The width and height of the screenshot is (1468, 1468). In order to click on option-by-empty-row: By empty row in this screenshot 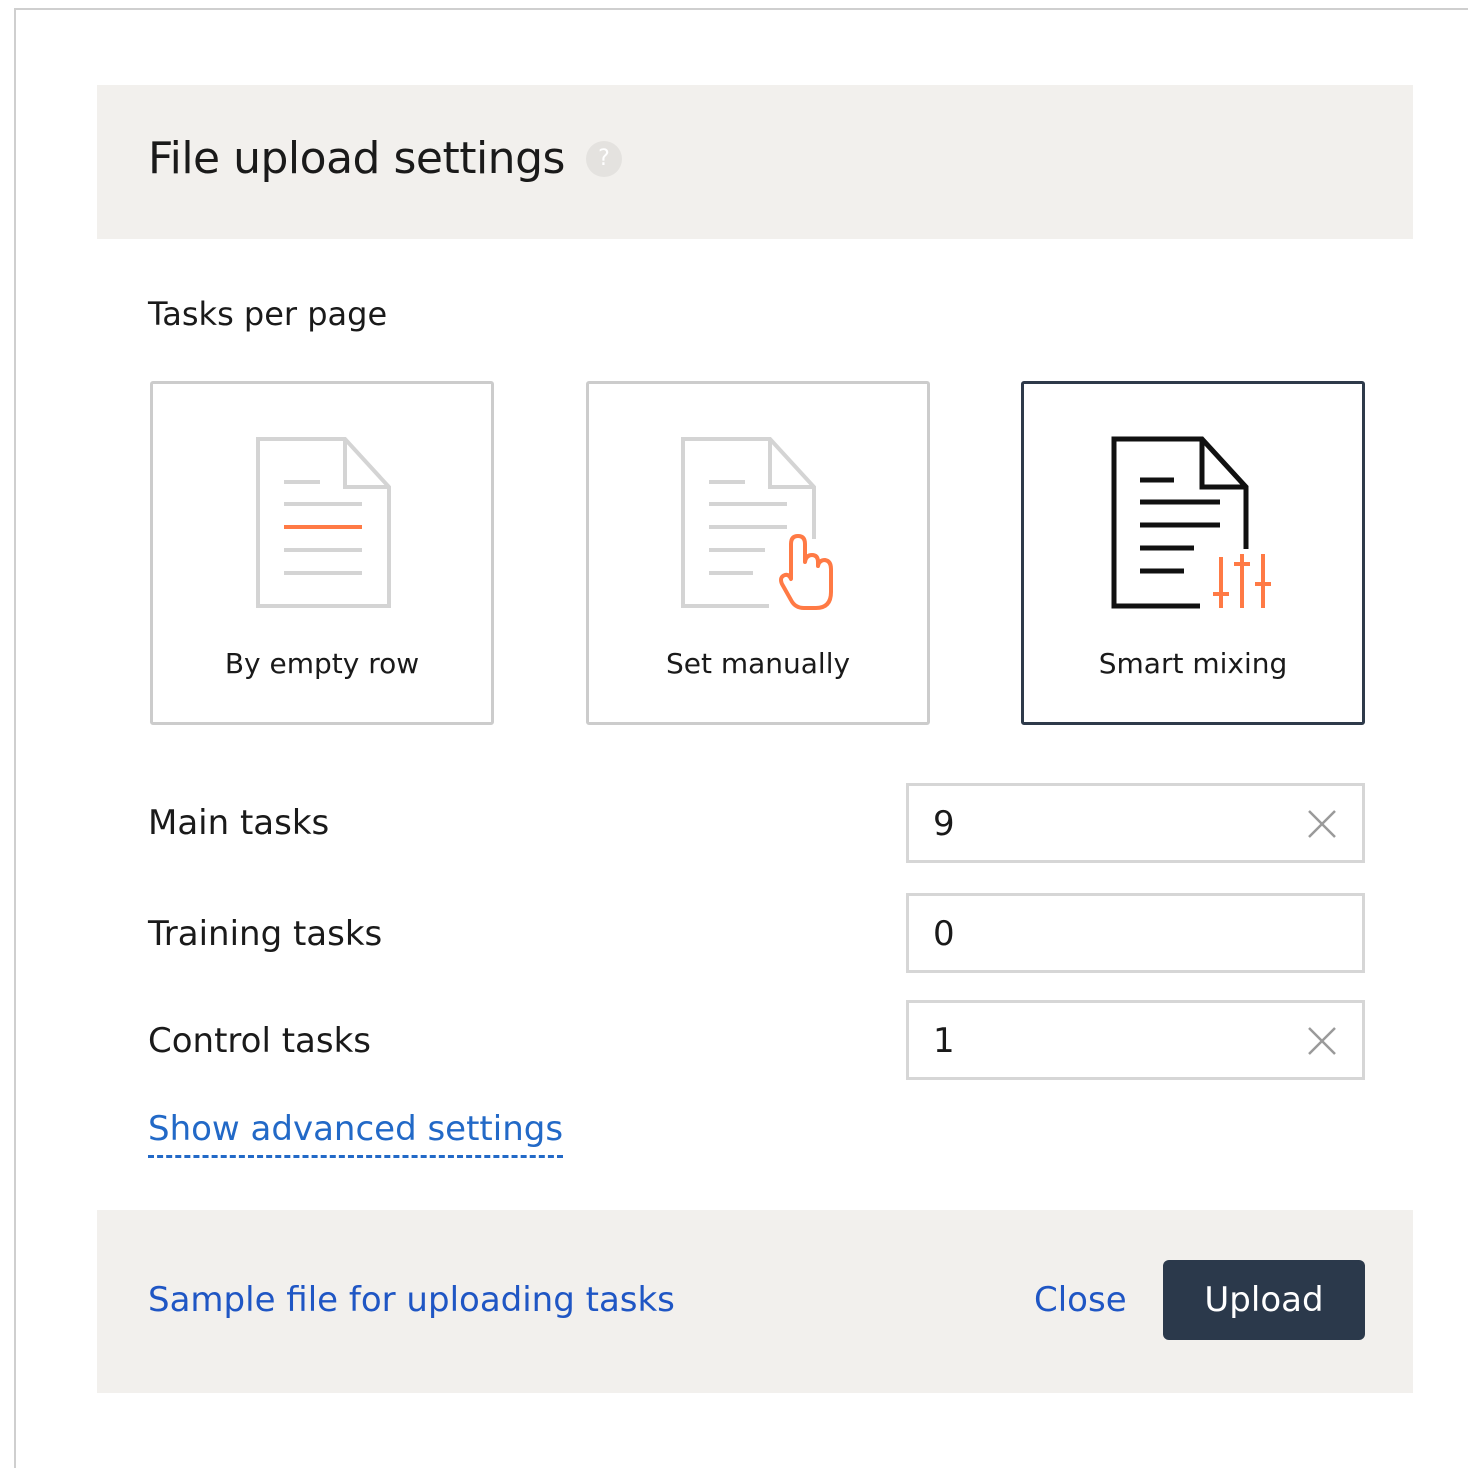, I will do `click(322, 553)`.